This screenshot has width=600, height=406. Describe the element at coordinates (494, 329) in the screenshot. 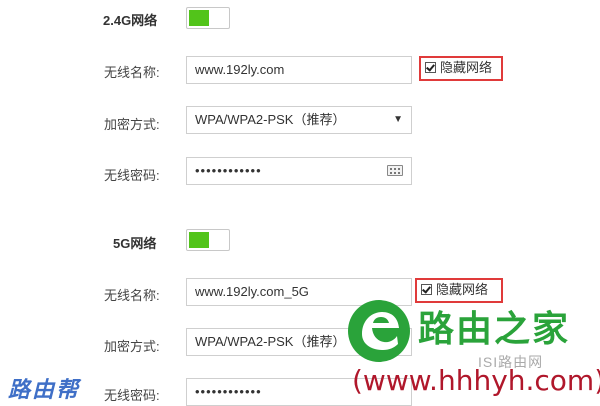

I see `brand-name-watermark: 路由之家` at that location.